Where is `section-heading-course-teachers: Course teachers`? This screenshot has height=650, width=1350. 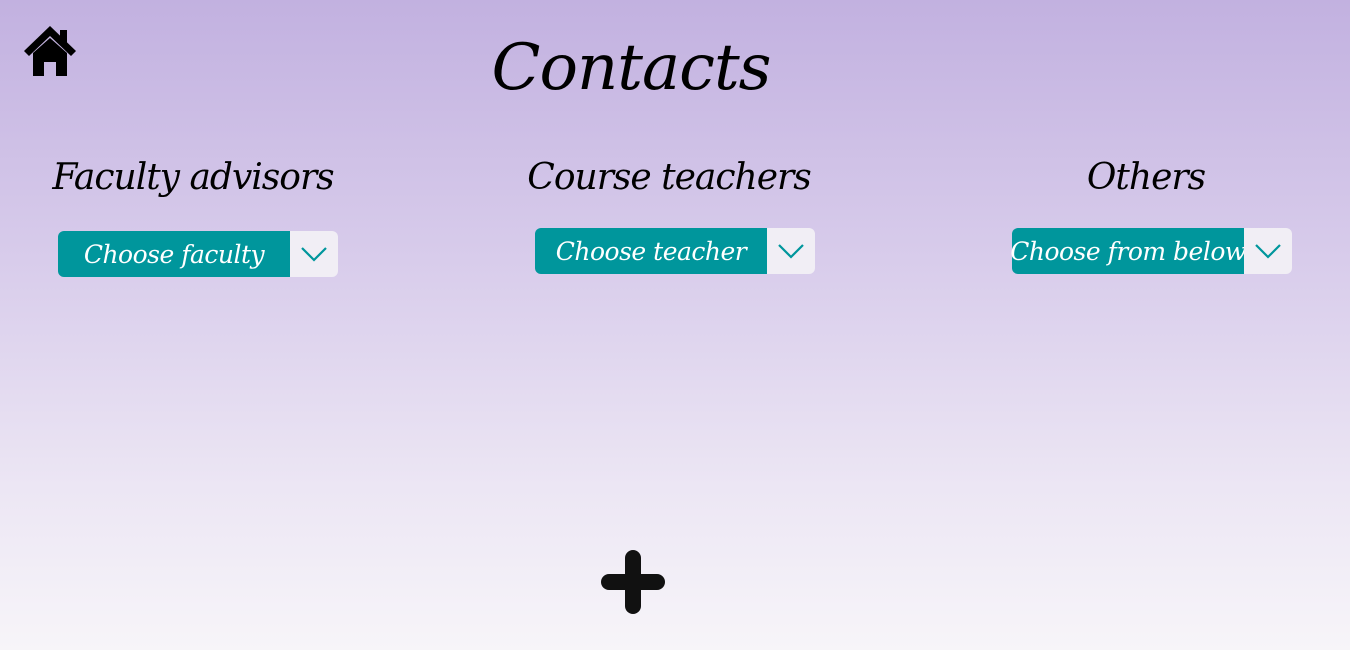 section-heading-course-teachers: Course teachers is located at coordinates (669, 177).